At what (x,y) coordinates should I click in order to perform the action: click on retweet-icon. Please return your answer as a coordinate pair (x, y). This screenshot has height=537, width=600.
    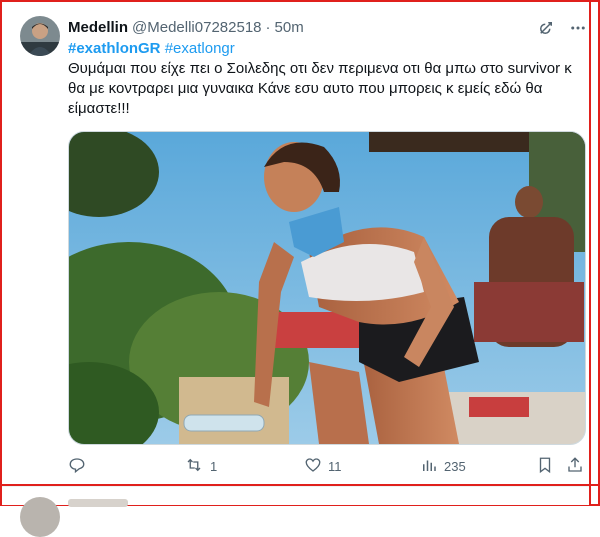
    Looking at the image, I should click on (194, 466).